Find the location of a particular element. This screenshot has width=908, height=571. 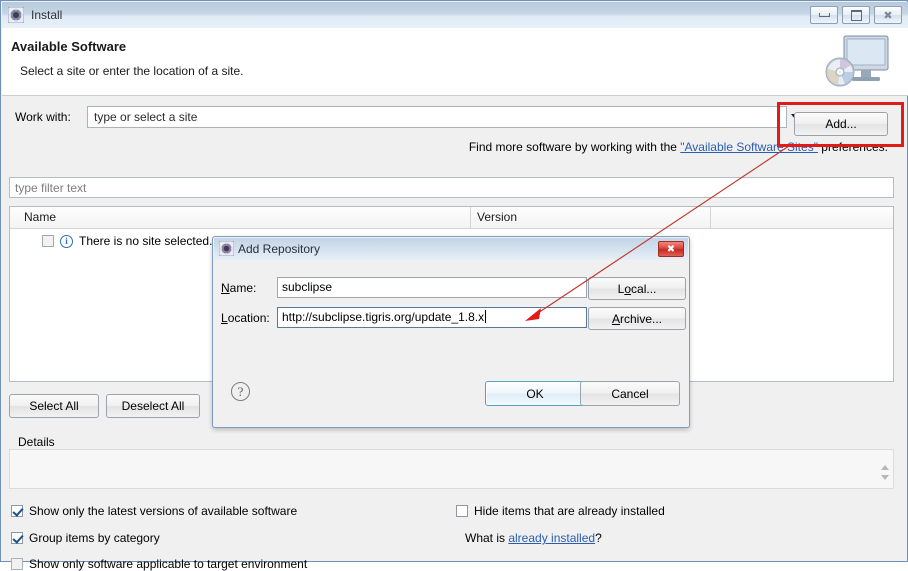

scroll-down-icon is located at coordinates (885, 477).